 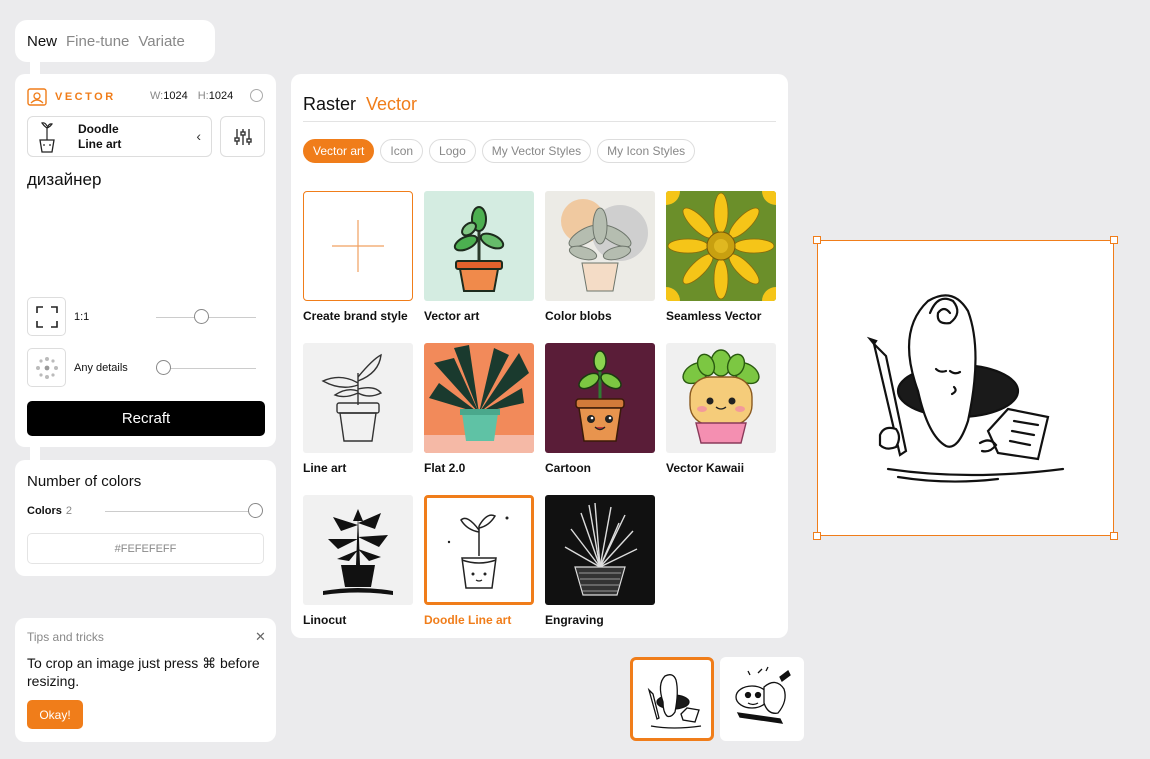 I want to click on sunflower-image, so click(x=721, y=246).